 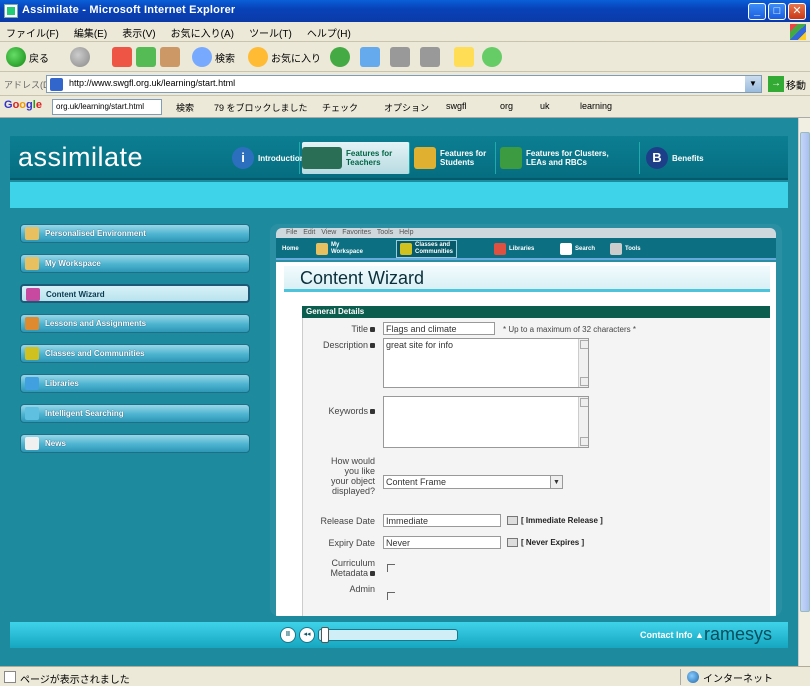 I want to click on pause-button: II, so click(x=288, y=635).